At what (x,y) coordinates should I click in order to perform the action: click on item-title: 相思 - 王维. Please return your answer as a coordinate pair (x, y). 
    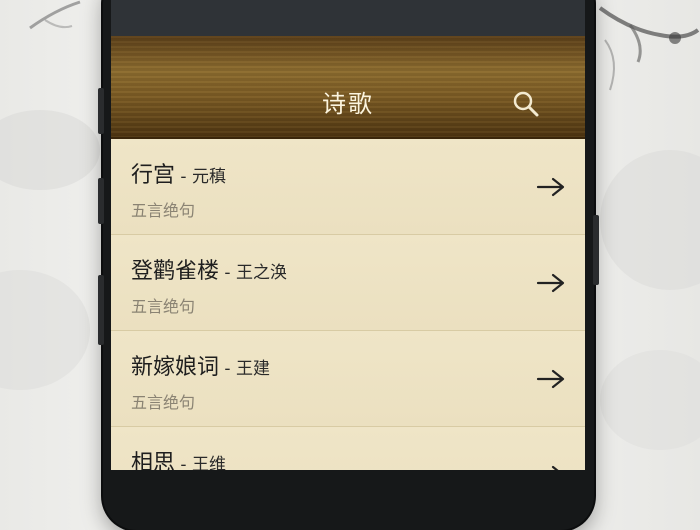
    Looking at the image, I should click on (178, 457).